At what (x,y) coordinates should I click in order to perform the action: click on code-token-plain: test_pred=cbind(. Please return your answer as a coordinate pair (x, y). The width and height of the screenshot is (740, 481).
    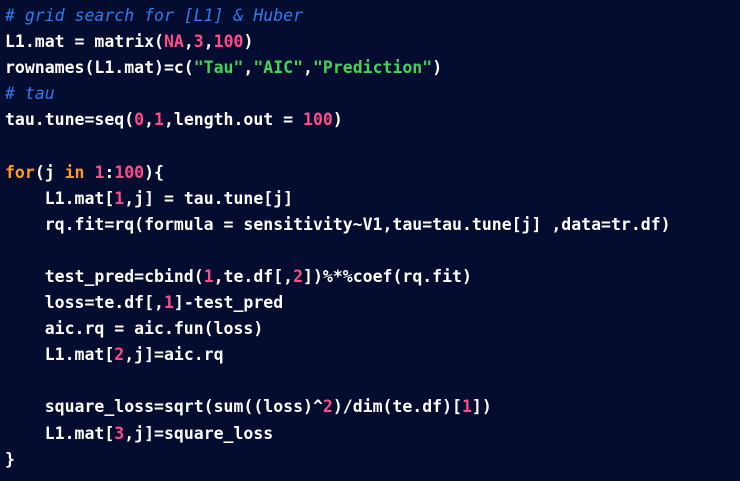
    Looking at the image, I should click on (104, 276).